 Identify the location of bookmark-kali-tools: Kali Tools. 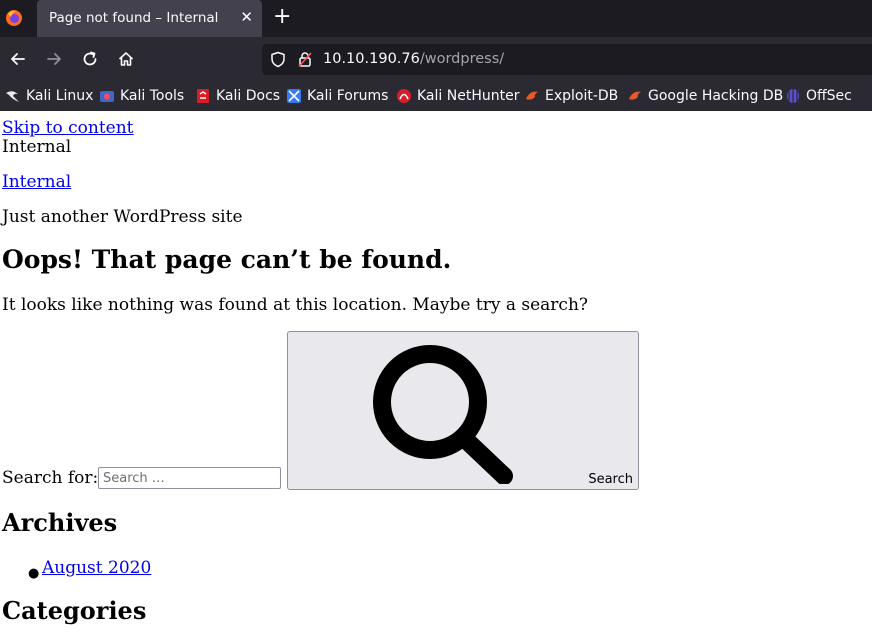
(141, 96).